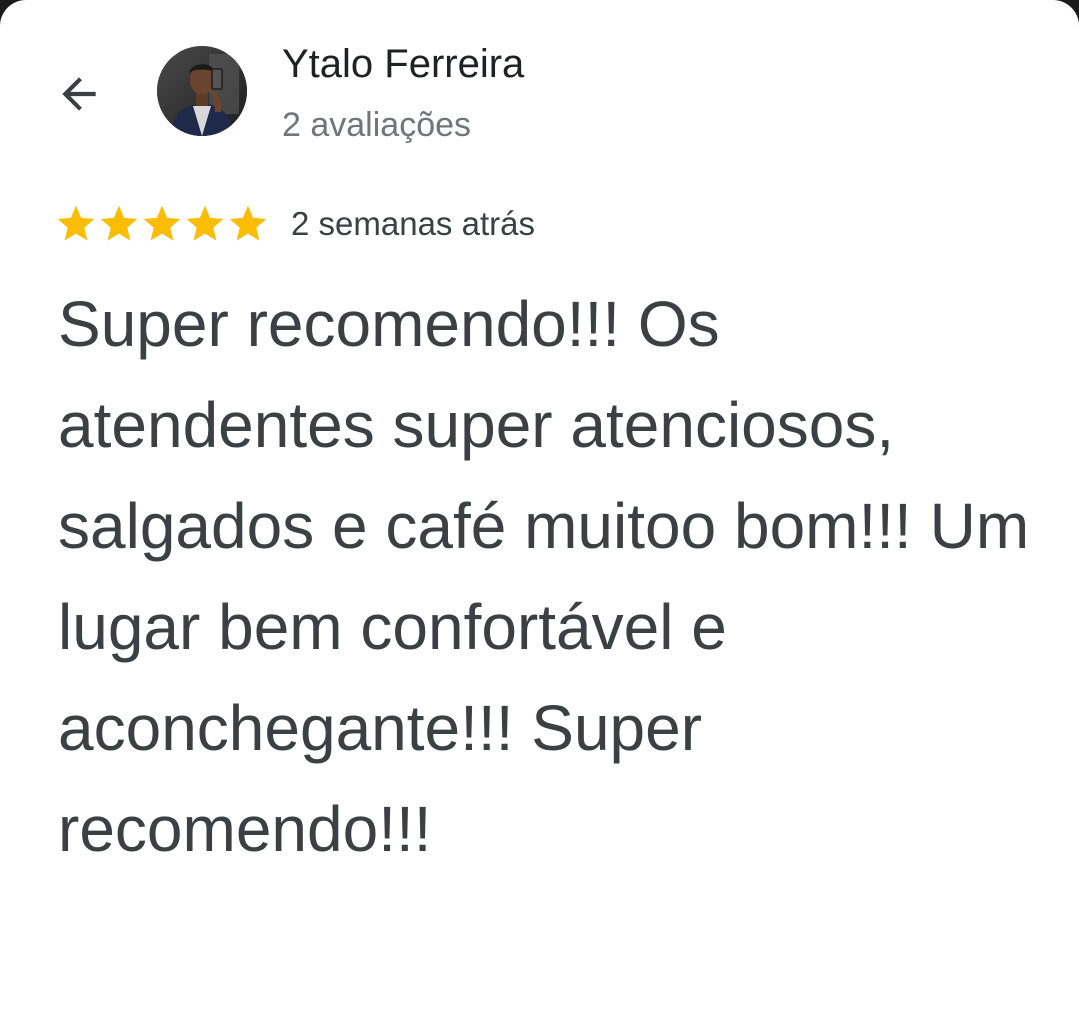 This screenshot has width=1079, height=1029. I want to click on back-button, so click(79, 94).